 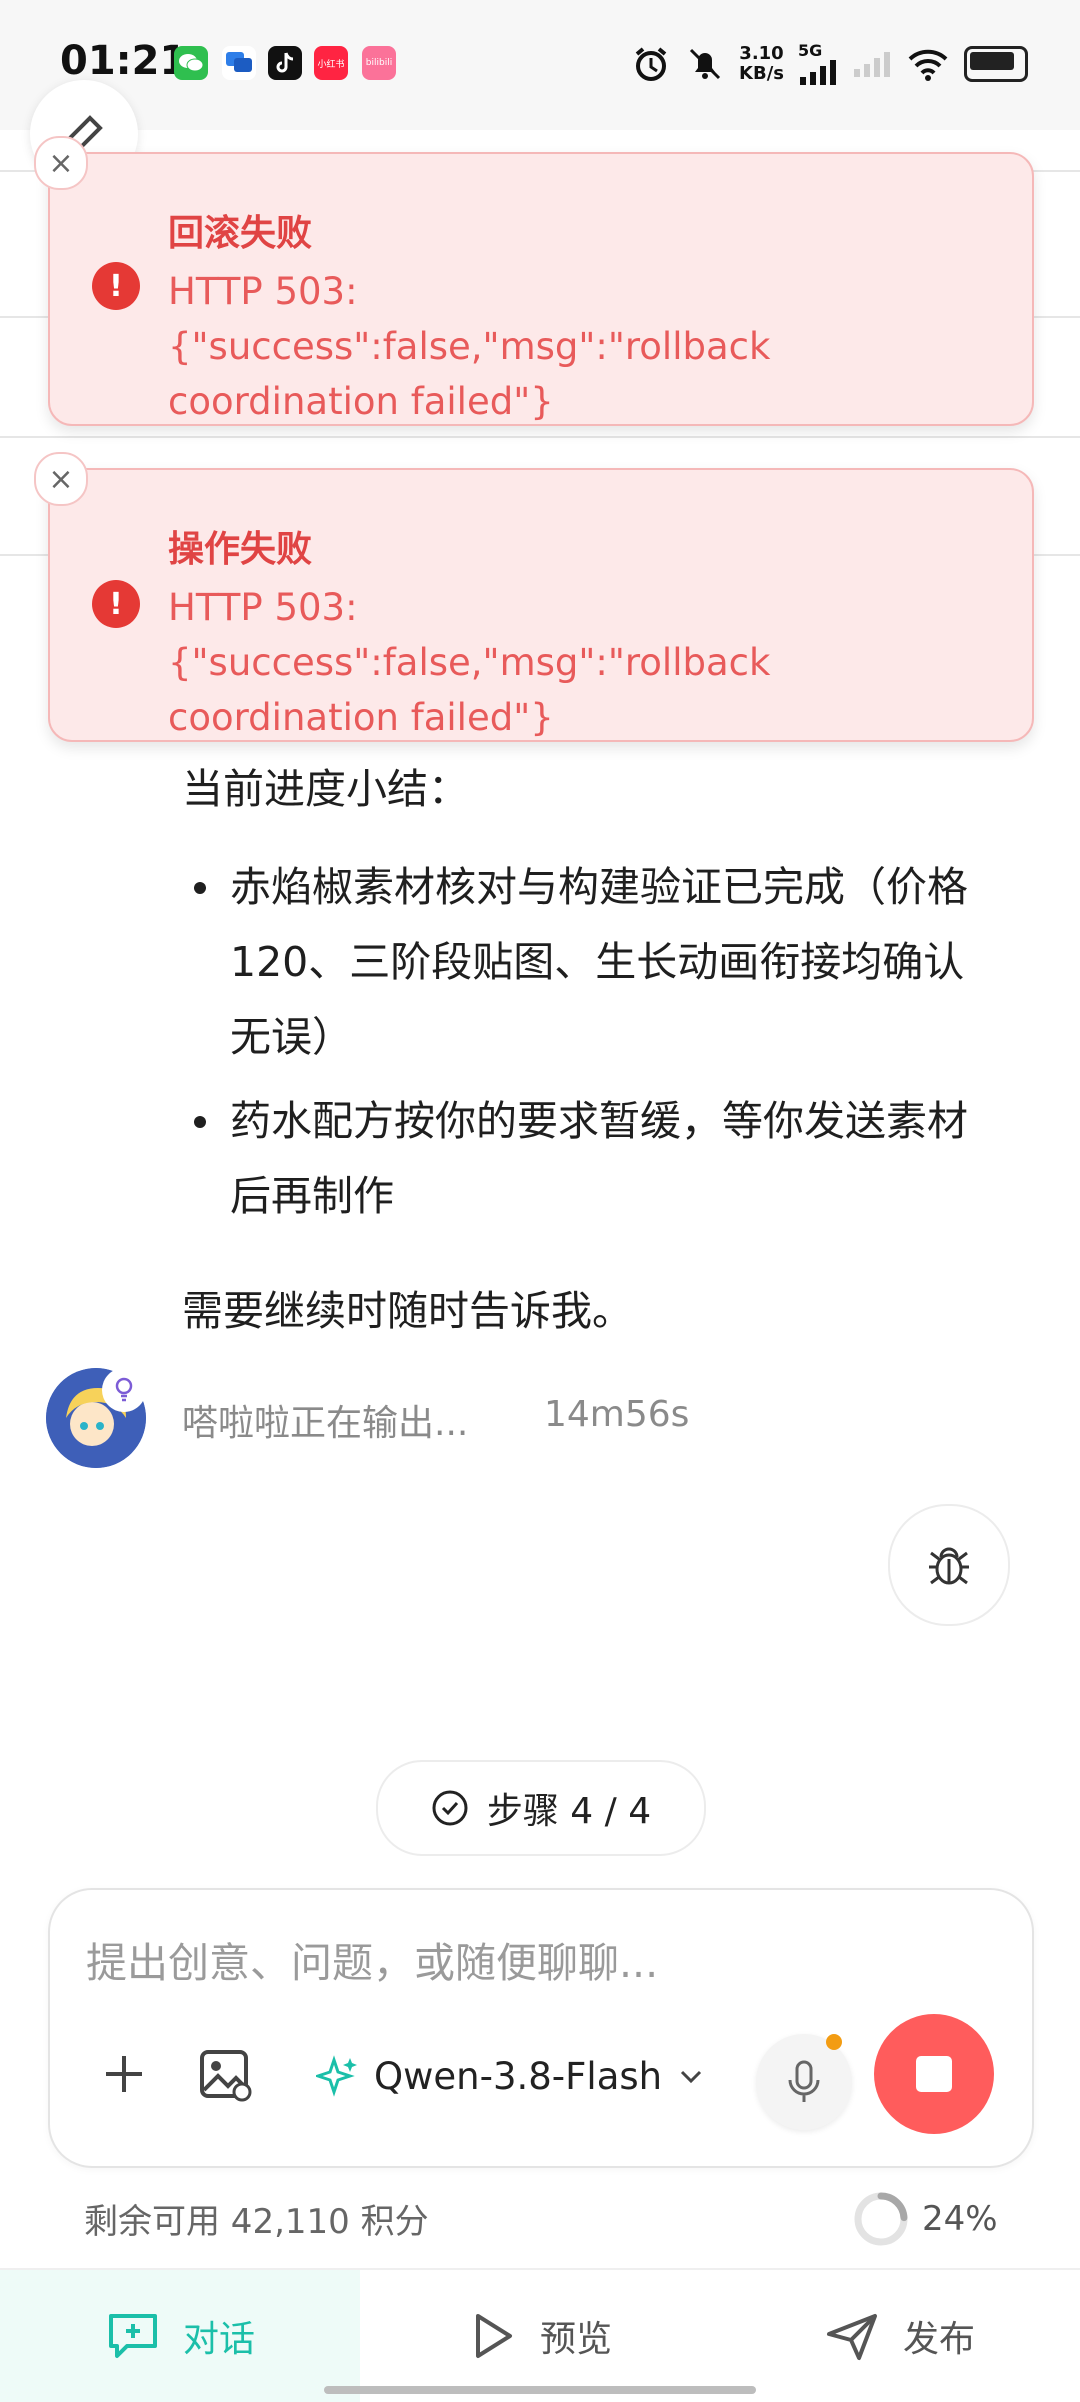 I want to click on model-name: Qwen-3.8-Flash, so click(x=518, y=2076).